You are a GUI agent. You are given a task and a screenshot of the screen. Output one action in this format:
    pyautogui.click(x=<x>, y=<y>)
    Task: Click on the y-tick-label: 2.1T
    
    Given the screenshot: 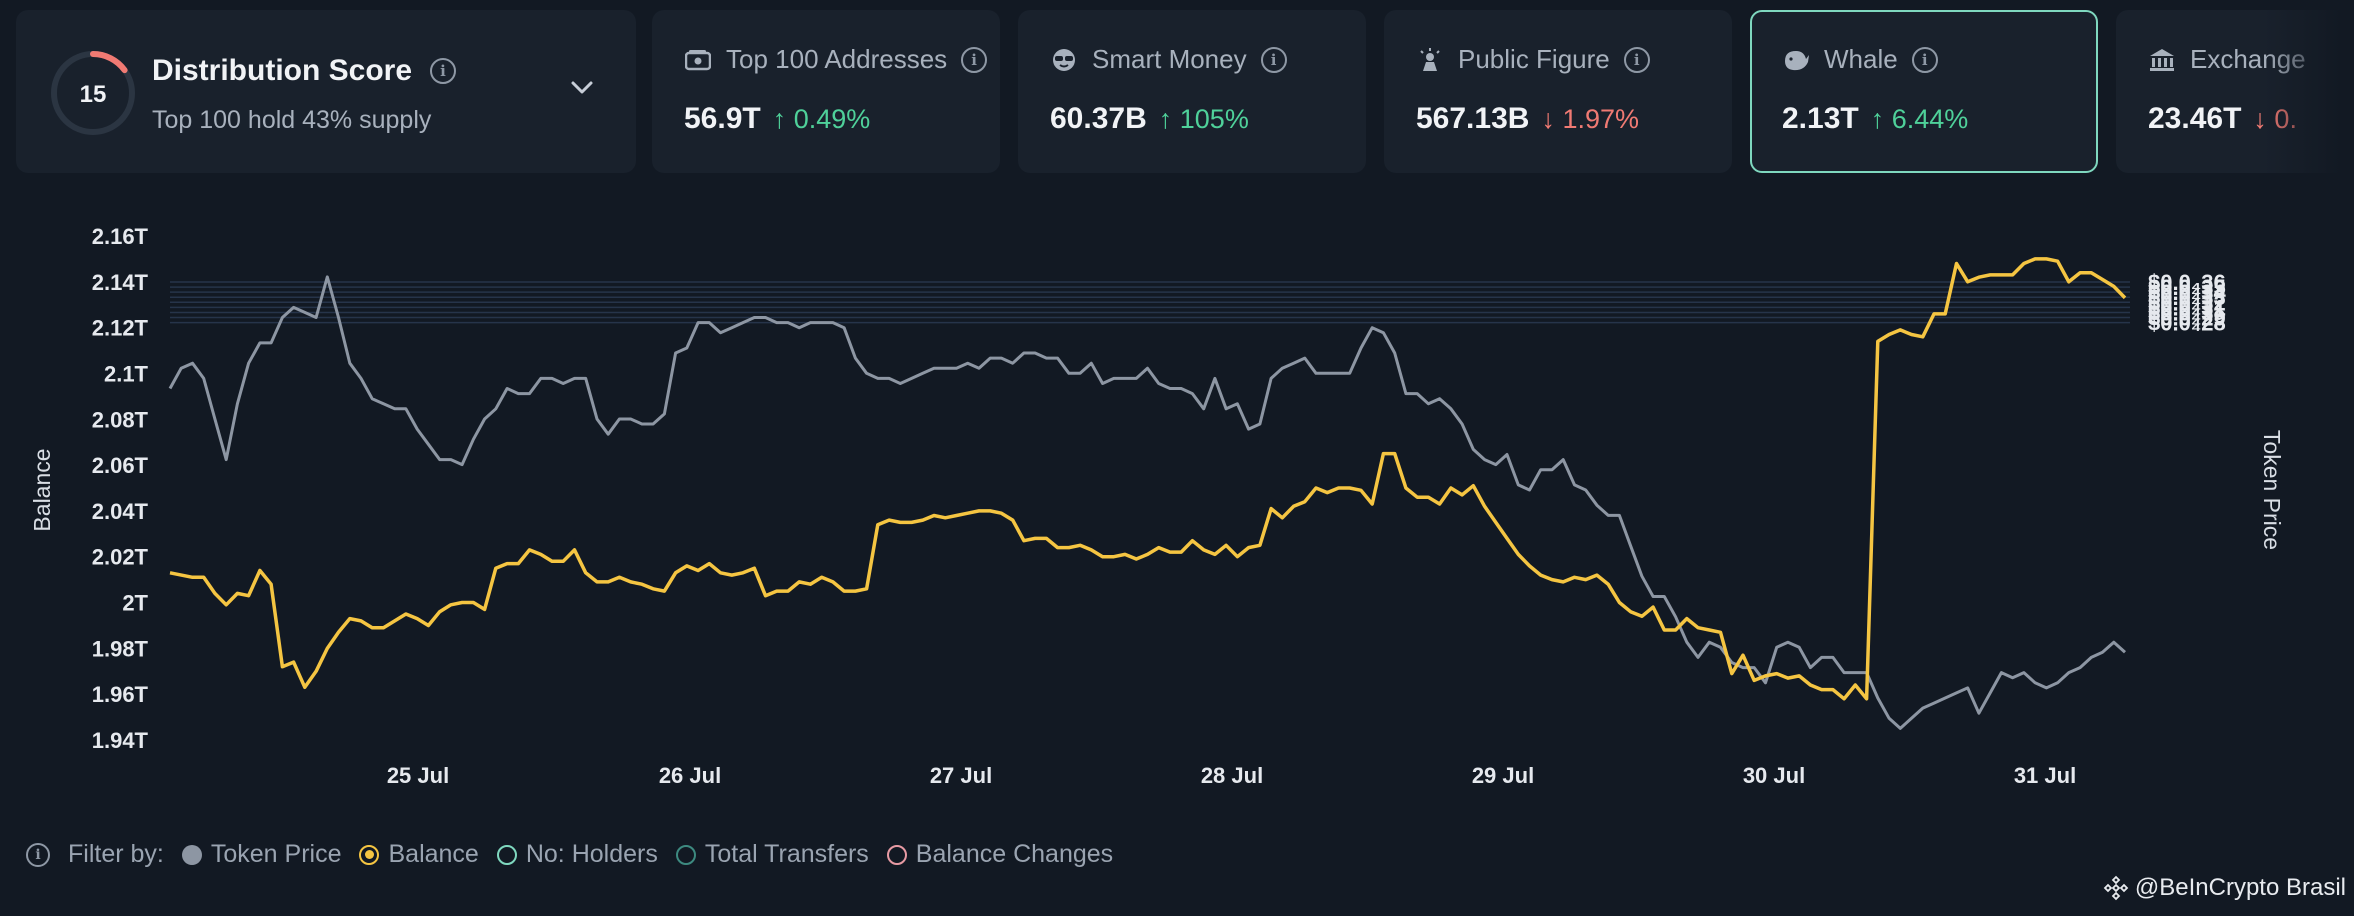 What is the action you would take?
    pyautogui.click(x=126, y=373)
    